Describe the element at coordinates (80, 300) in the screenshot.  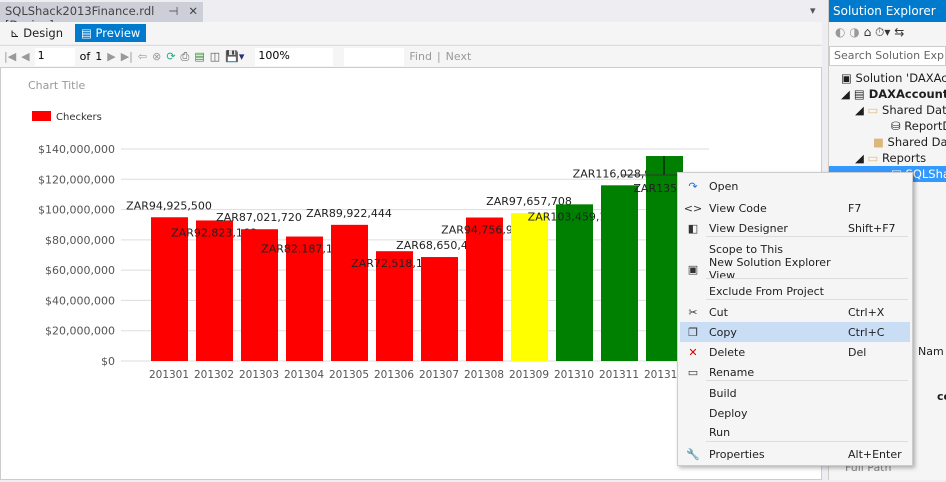
I see `y-tick-label: $40,000,000` at that location.